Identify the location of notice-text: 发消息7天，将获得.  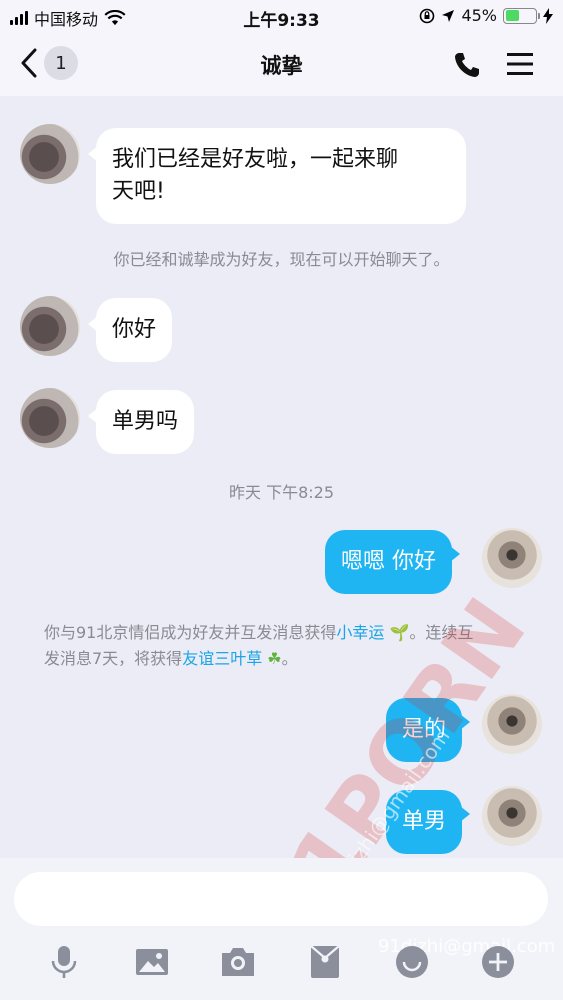
(113, 658).